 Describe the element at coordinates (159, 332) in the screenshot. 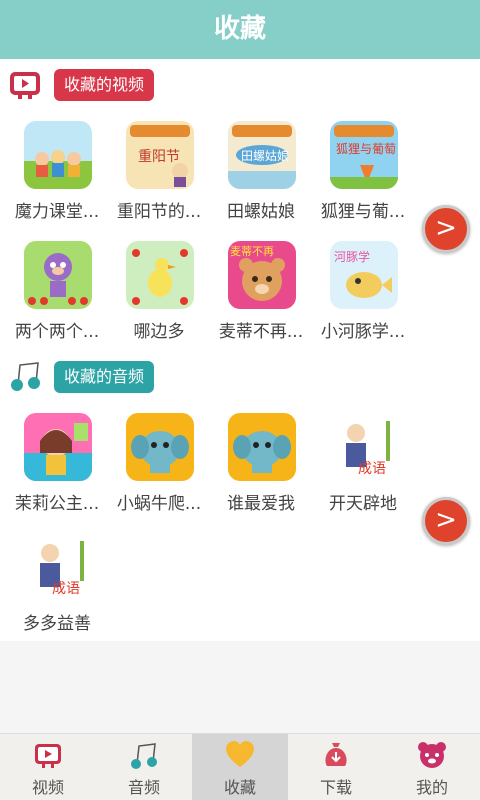

I see `video-title: 哪边多` at that location.